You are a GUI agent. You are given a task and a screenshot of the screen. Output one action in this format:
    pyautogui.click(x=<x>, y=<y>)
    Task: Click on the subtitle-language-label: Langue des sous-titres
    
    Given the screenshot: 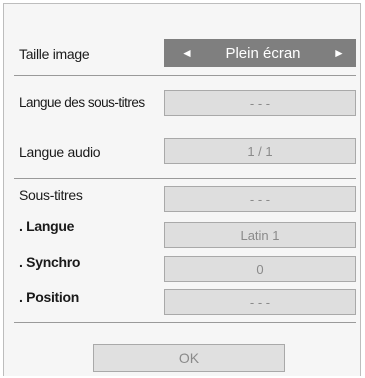 What is the action you would take?
    pyautogui.click(x=82, y=102)
    